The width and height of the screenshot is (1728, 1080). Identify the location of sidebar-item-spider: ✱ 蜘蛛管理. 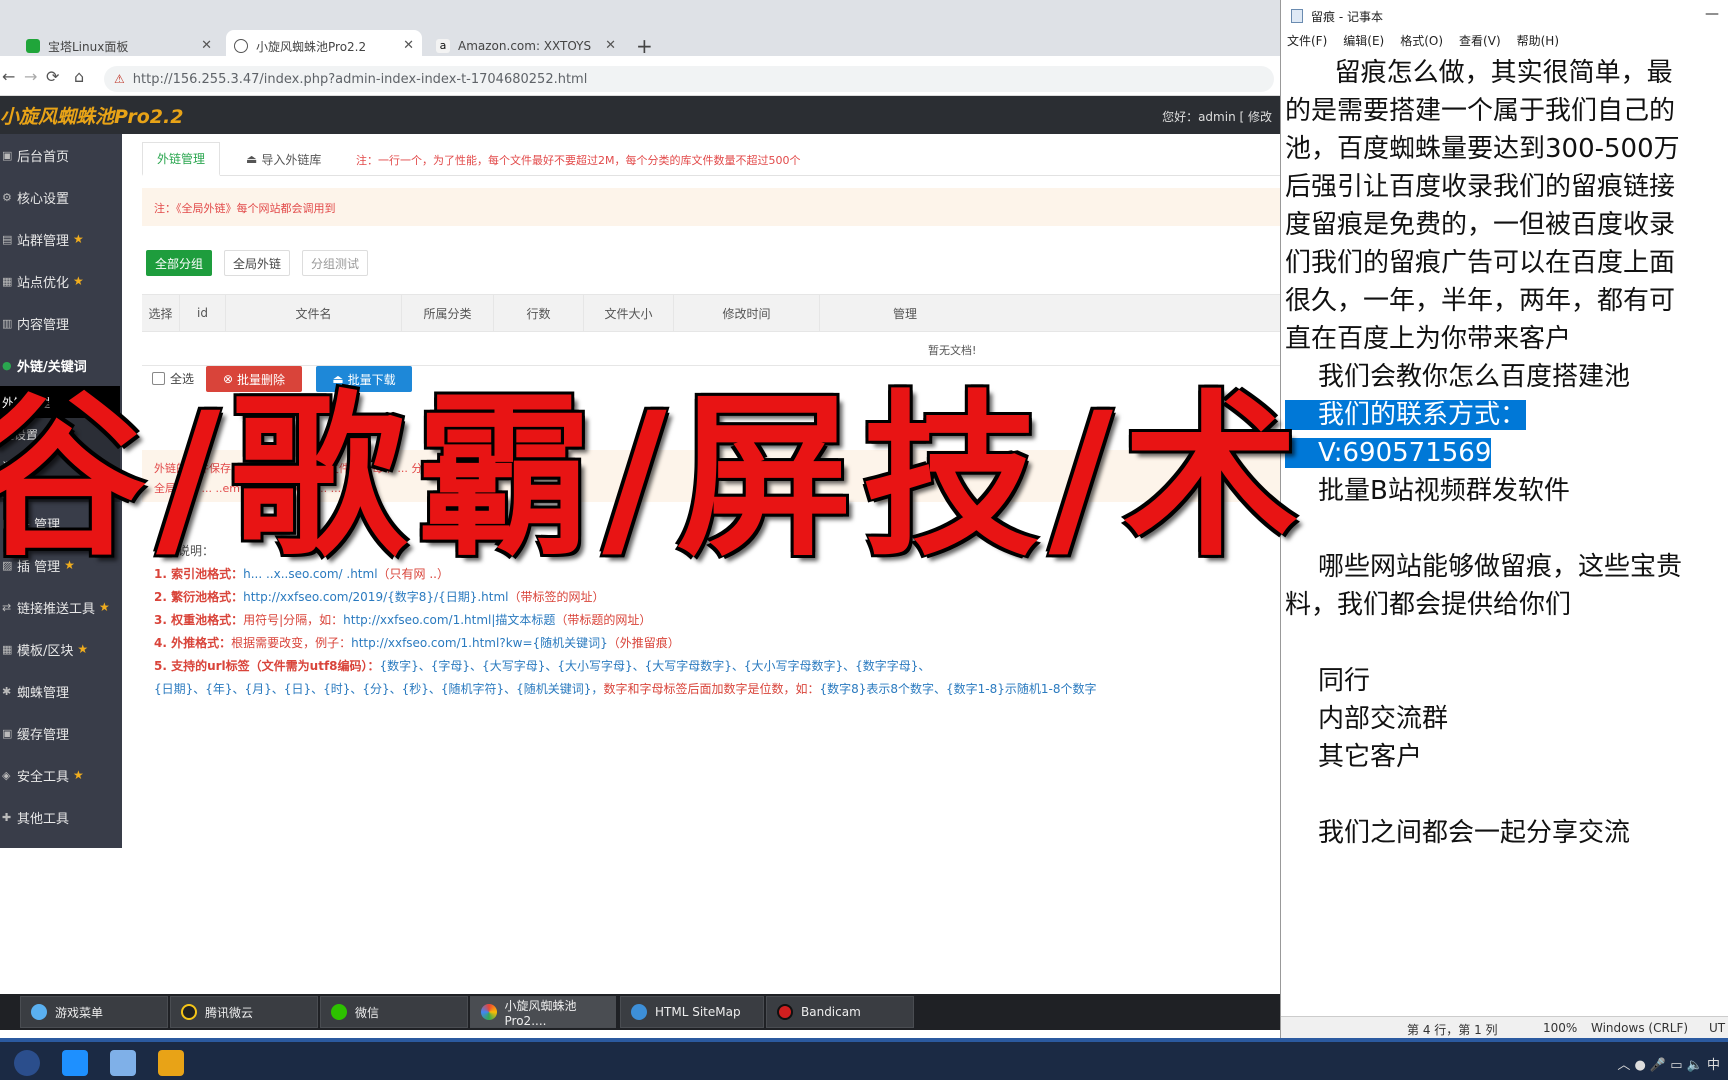
(61, 691).